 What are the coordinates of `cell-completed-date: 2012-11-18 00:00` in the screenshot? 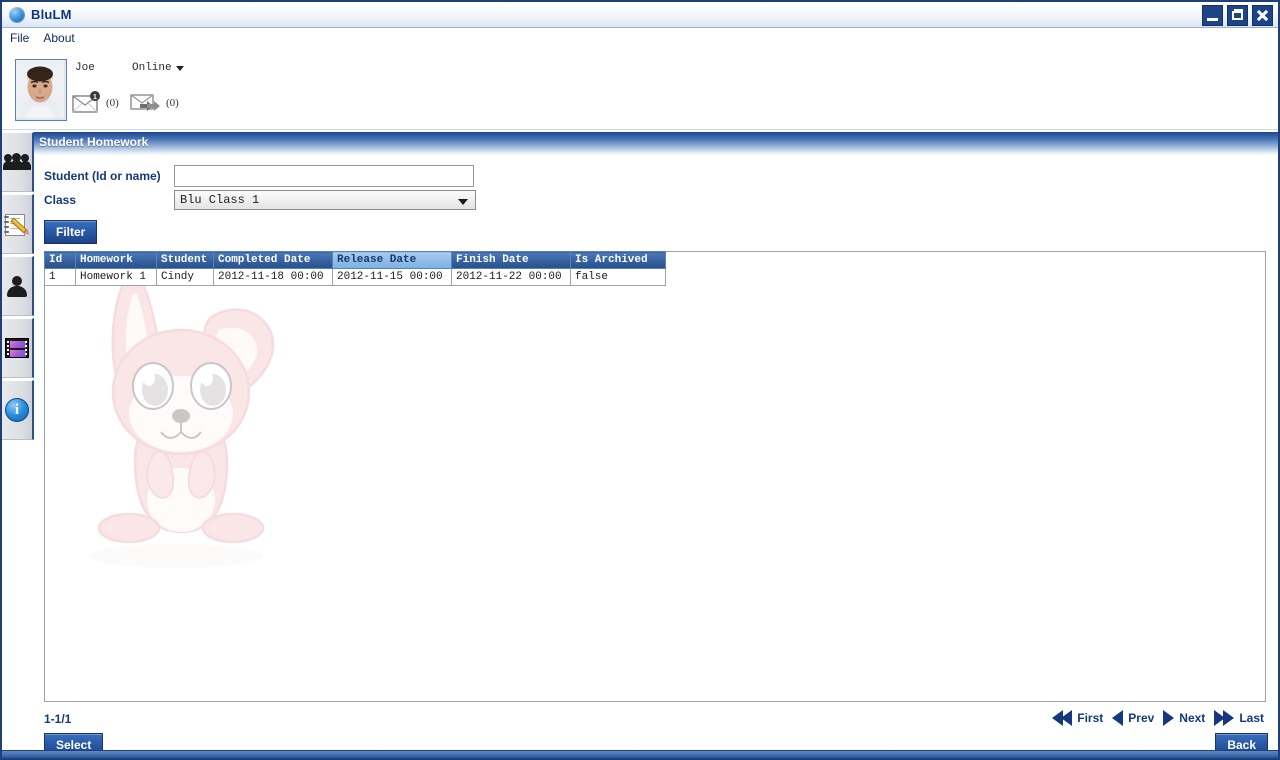 It's located at (273, 277).